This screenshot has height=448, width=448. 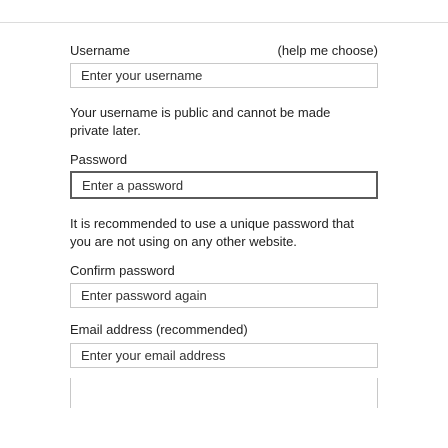 What do you see at coordinates (224, 355) in the screenshot?
I see `email-input` at bounding box center [224, 355].